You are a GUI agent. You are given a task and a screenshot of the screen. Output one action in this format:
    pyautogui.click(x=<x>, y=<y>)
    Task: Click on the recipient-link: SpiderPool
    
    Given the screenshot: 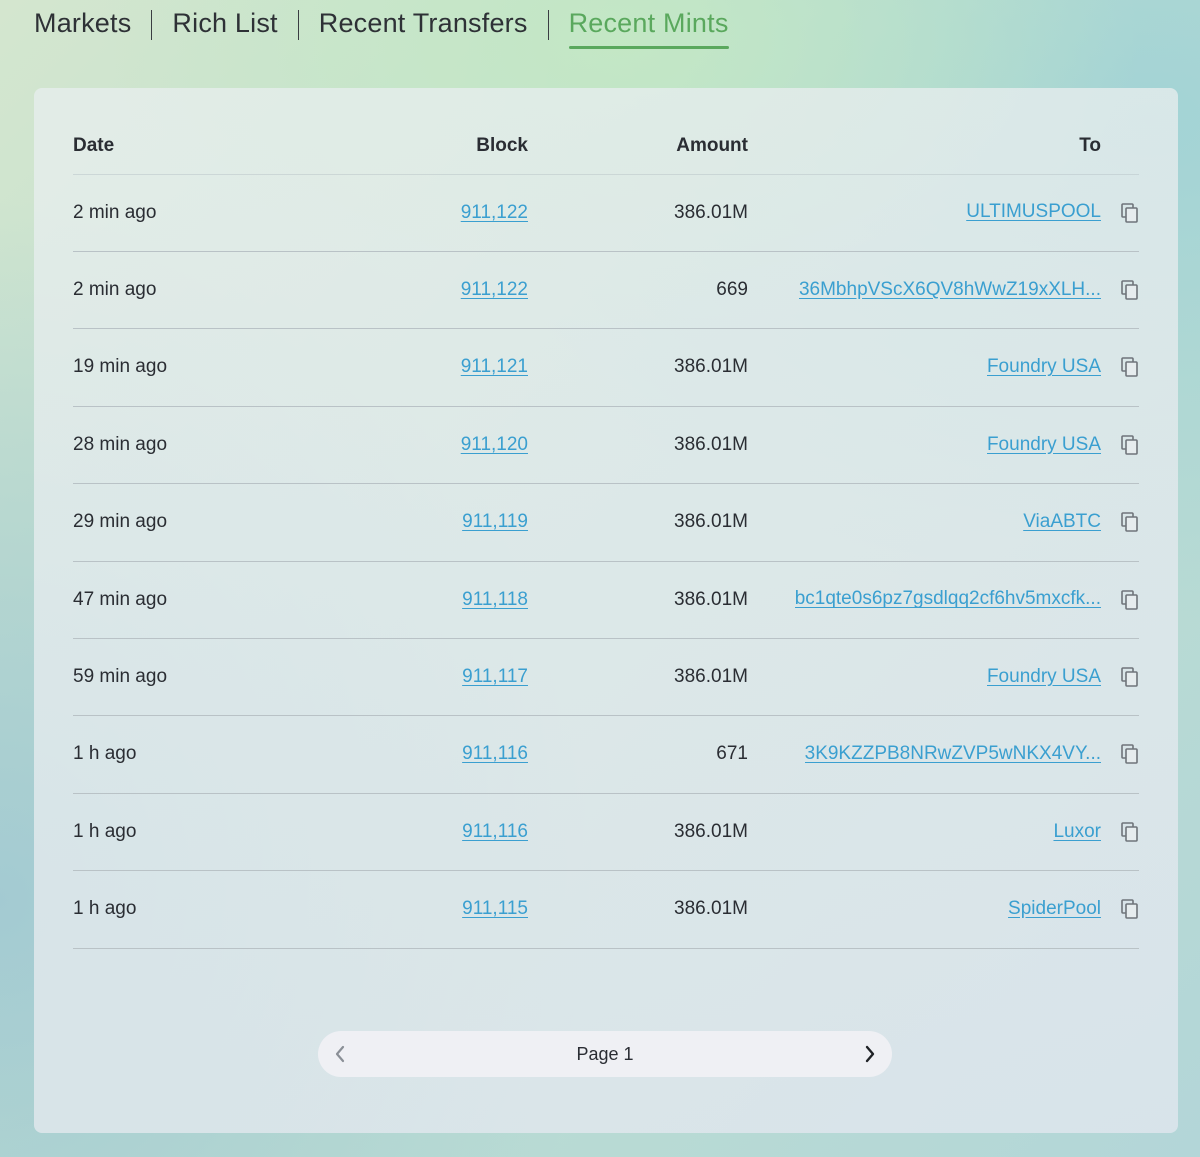 What is the action you would take?
    pyautogui.click(x=1054, y=909)
    